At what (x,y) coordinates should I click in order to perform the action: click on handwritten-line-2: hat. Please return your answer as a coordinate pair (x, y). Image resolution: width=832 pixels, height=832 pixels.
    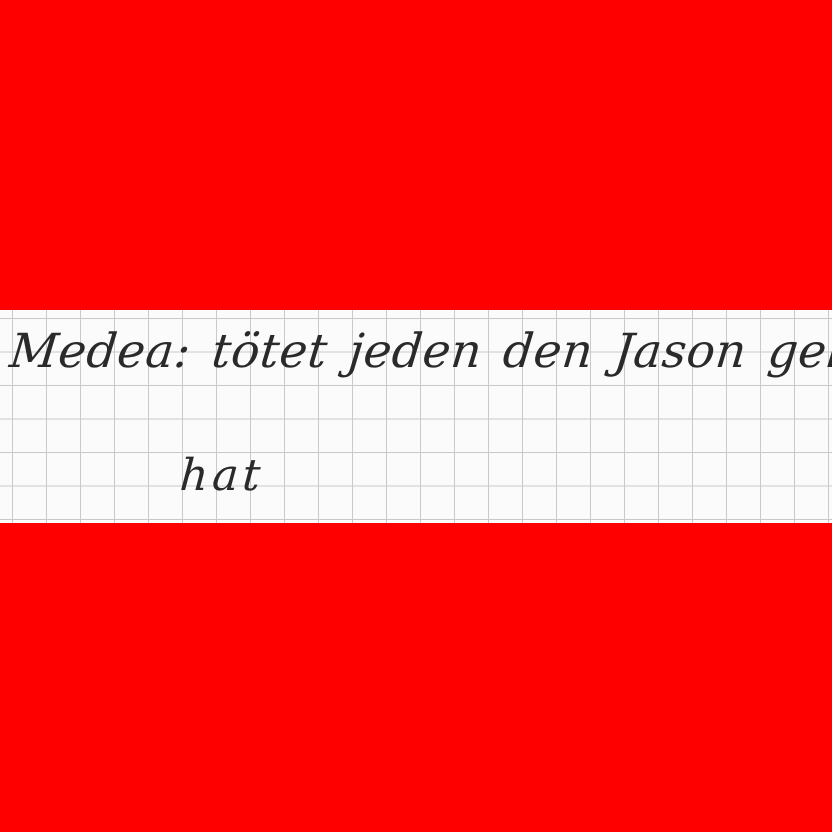
    Looking at the image, I should click on (222, 475).